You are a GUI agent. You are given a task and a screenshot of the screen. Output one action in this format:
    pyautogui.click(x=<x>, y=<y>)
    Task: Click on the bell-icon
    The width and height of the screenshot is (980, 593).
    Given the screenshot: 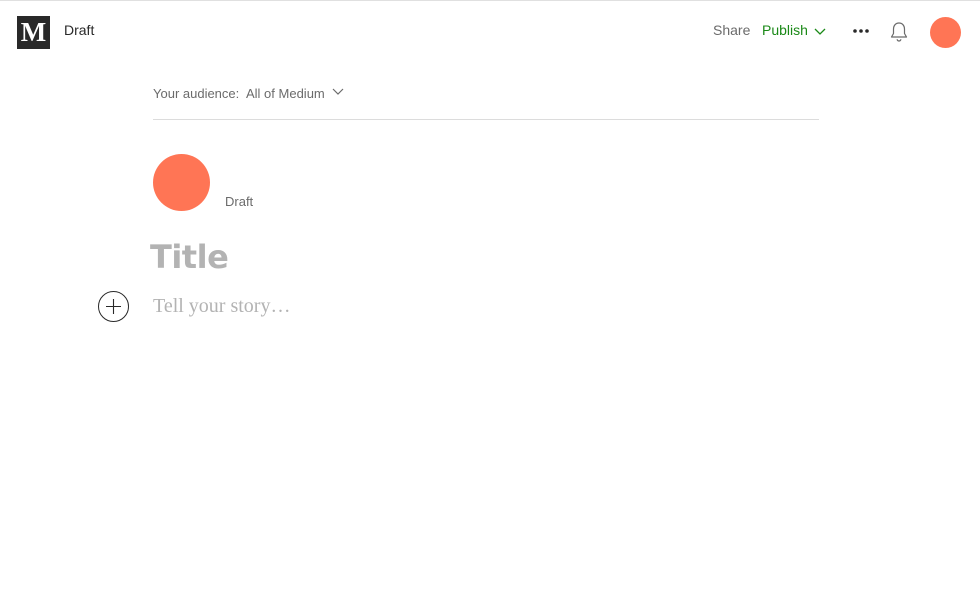 What is the action you would take?
    pyautogui.click(x=899, y=34)
    